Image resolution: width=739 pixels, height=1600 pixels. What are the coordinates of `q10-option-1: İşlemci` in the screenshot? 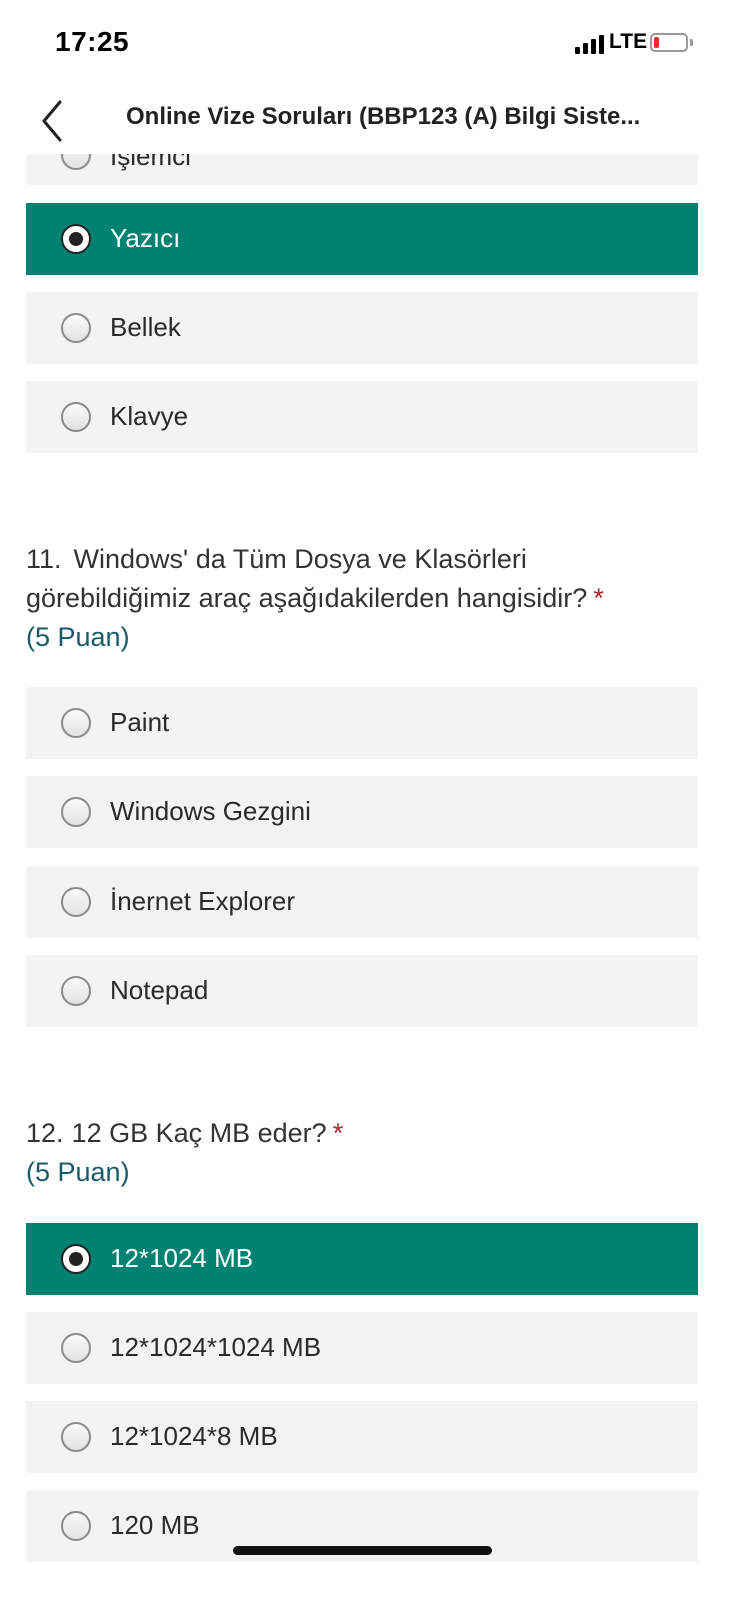 It's located at (362, 169).